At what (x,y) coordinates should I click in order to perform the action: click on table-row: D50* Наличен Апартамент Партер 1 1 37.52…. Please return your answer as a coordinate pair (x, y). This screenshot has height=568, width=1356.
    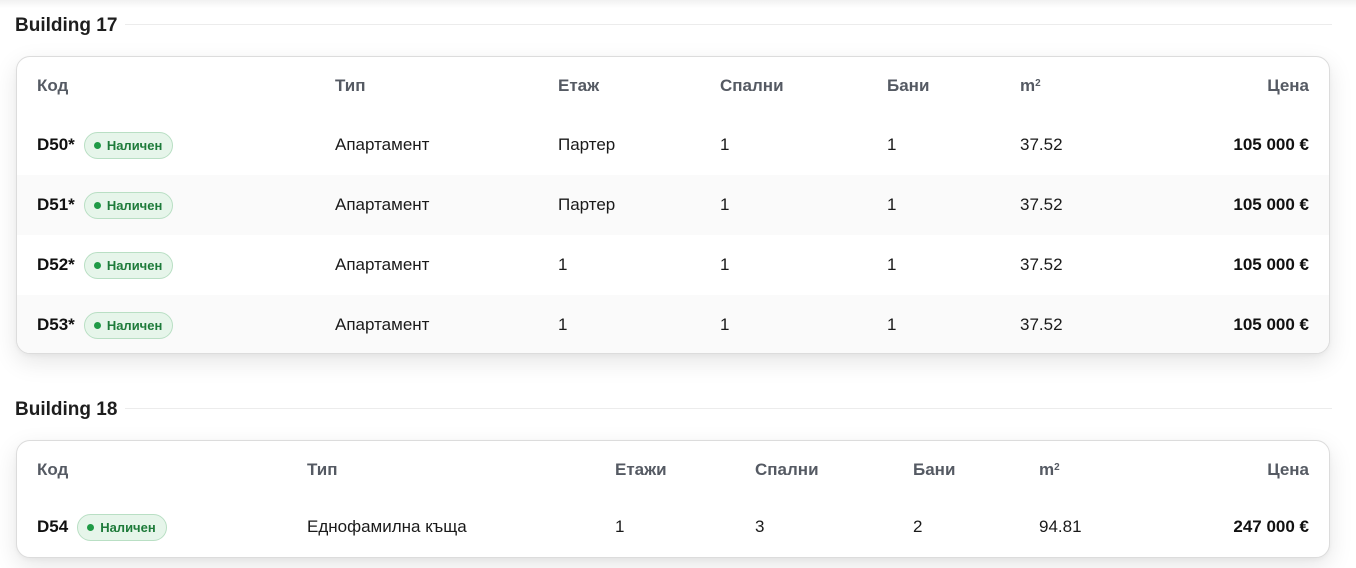
    Looking at the image, I should click on (673, 145).